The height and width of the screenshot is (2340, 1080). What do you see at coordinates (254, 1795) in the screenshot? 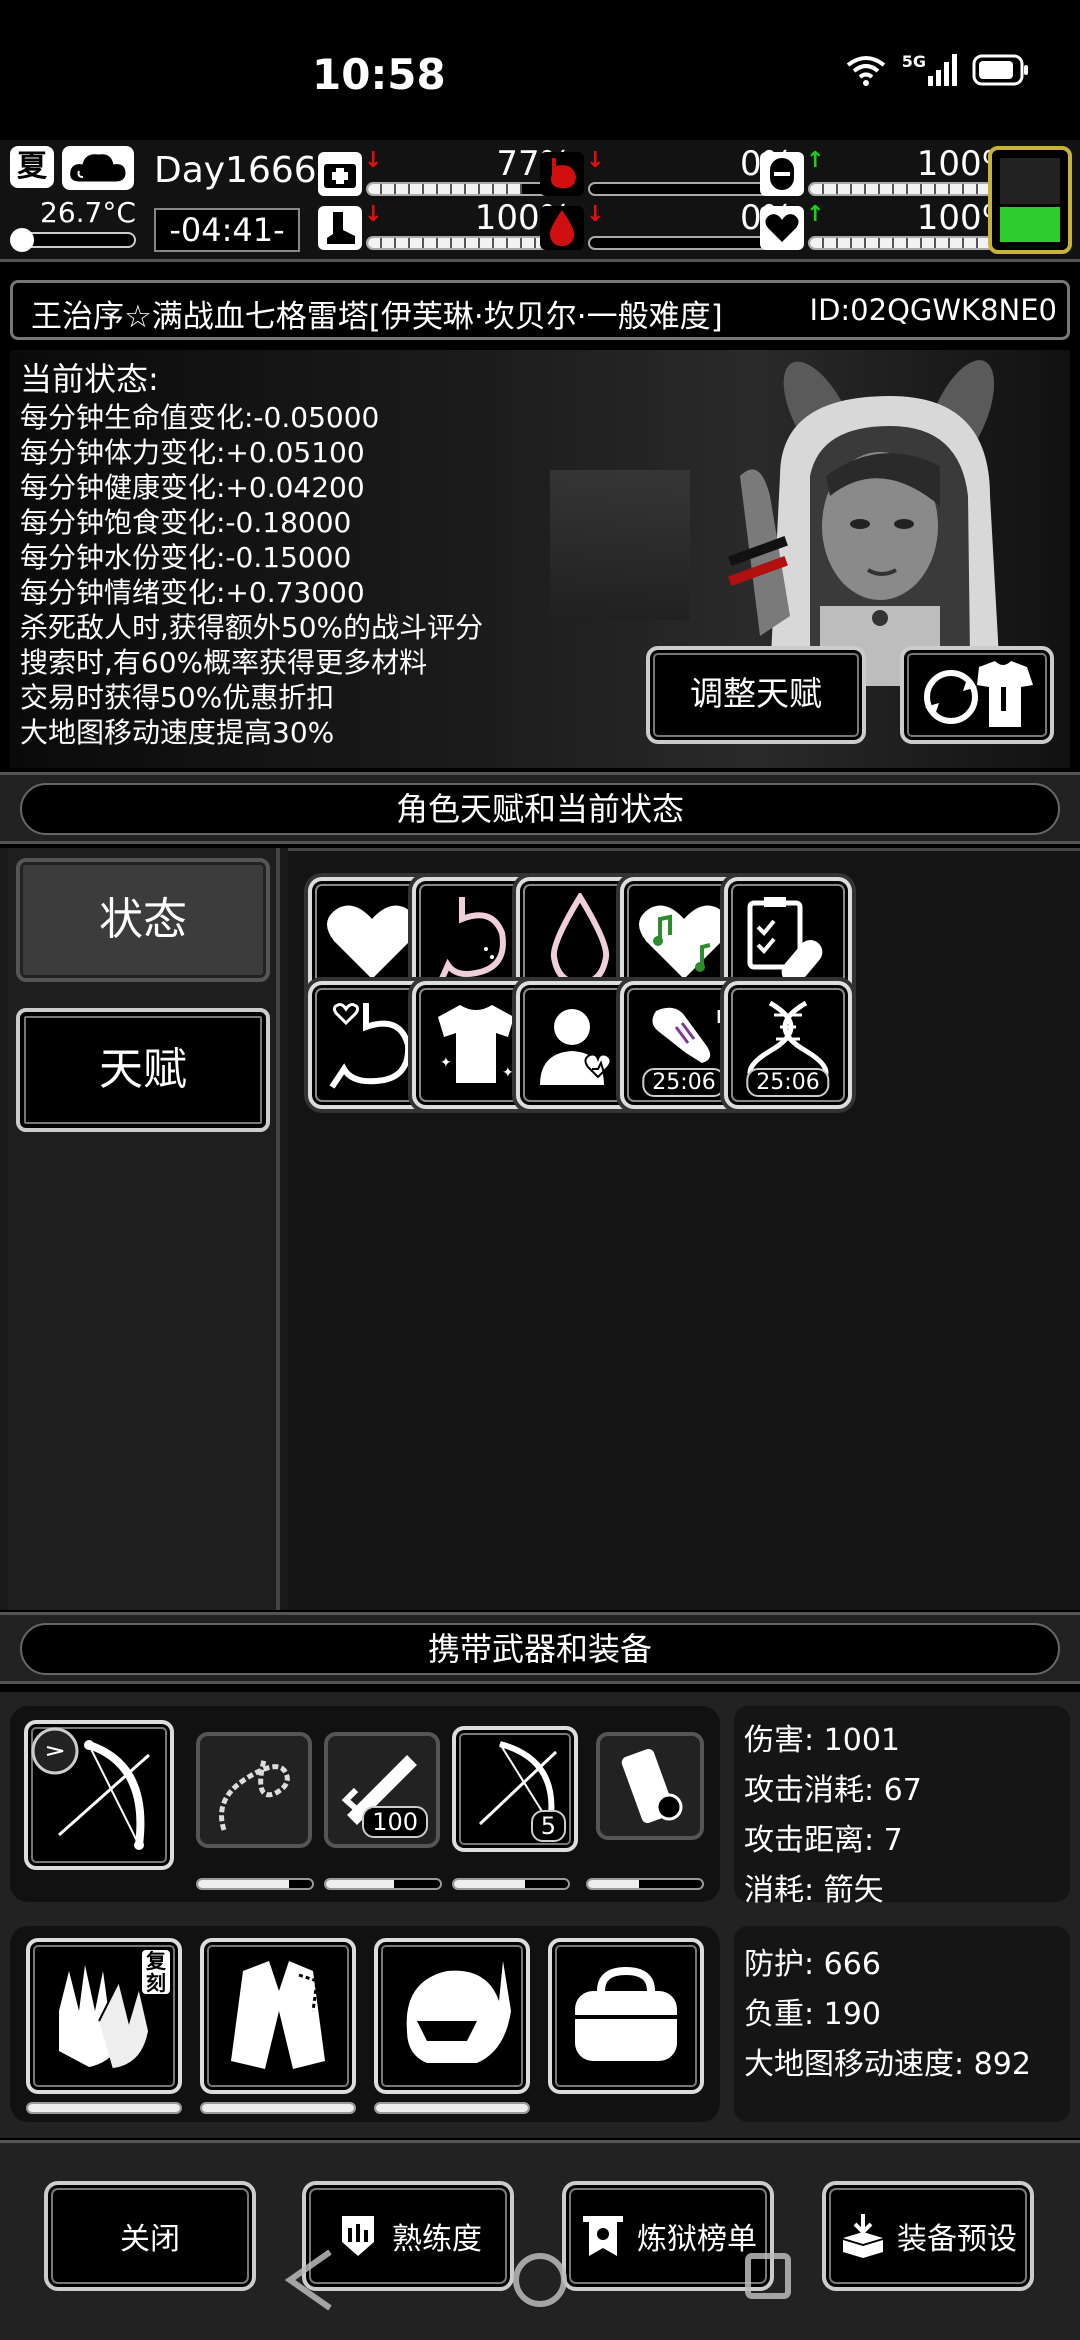
I see `chain-whip-icon` at bounding box center [254, 1795].